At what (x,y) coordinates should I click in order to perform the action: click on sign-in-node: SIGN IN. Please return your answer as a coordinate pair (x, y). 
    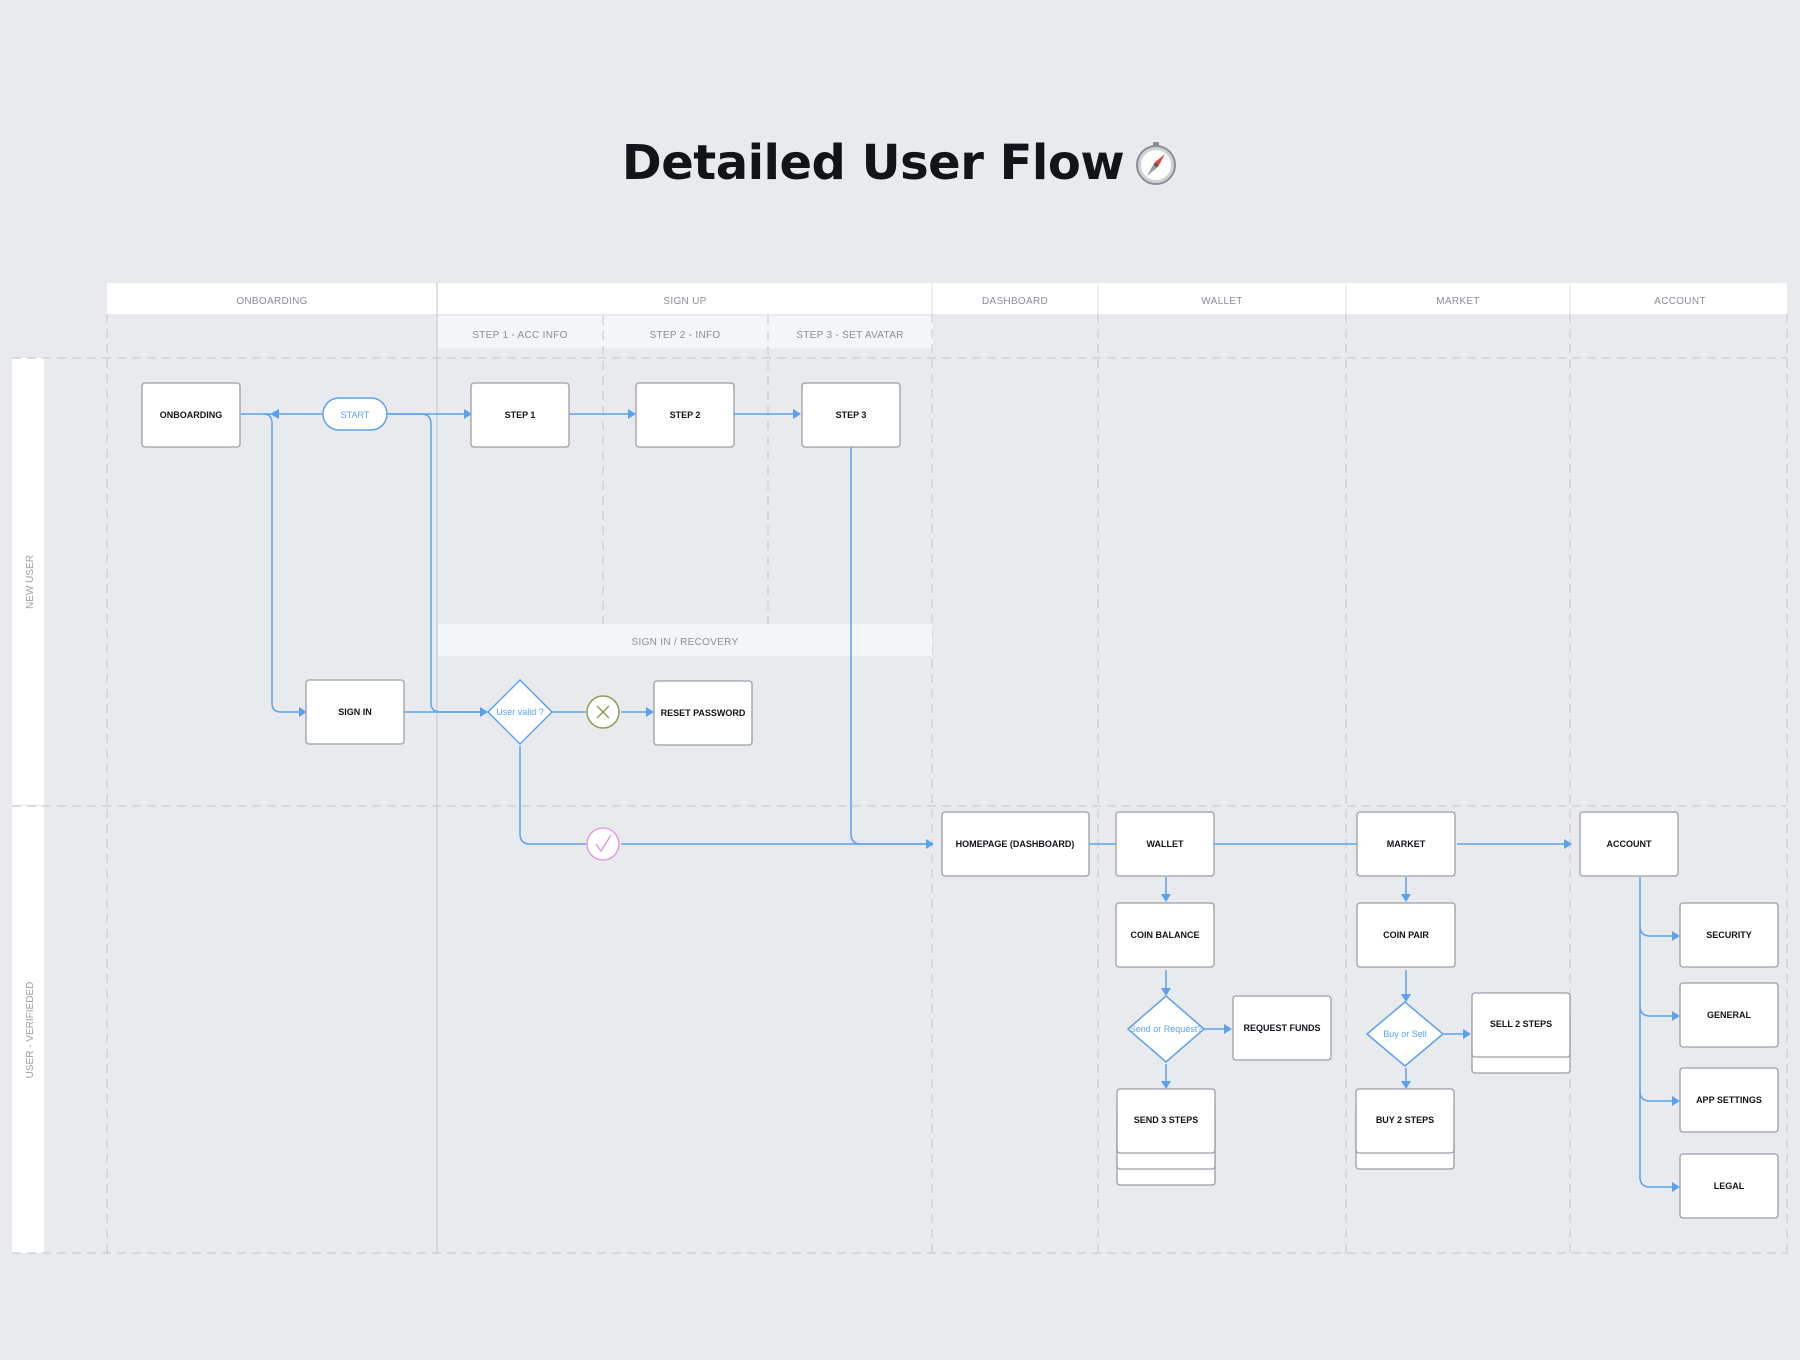
    Looking at the image, I should click on (355, 712).